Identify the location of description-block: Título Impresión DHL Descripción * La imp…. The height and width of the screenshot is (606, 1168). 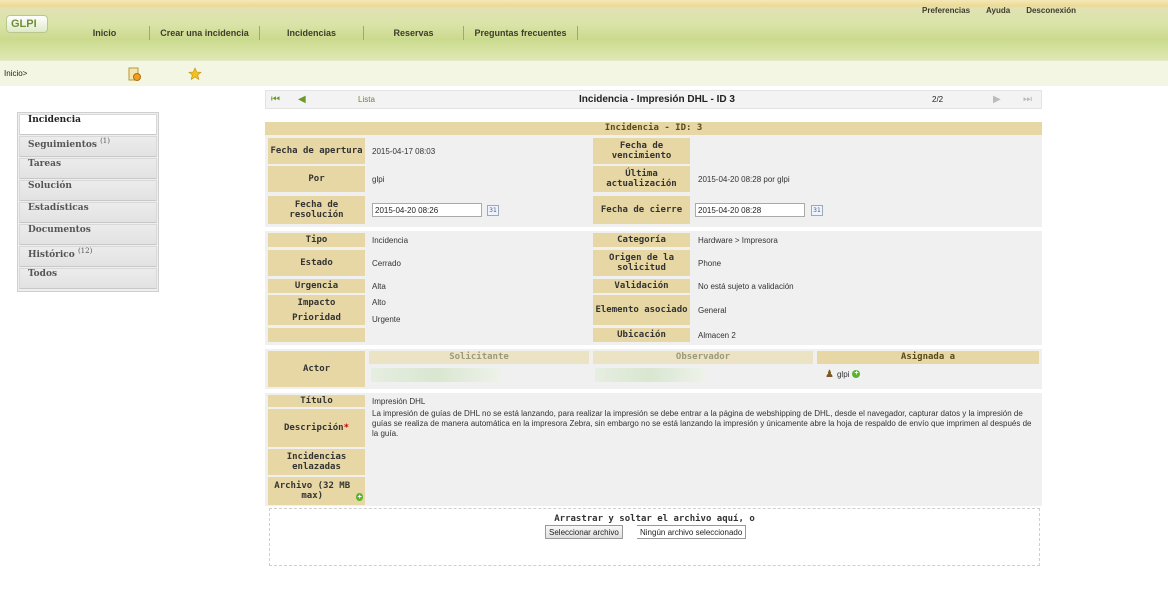
(653, 449).